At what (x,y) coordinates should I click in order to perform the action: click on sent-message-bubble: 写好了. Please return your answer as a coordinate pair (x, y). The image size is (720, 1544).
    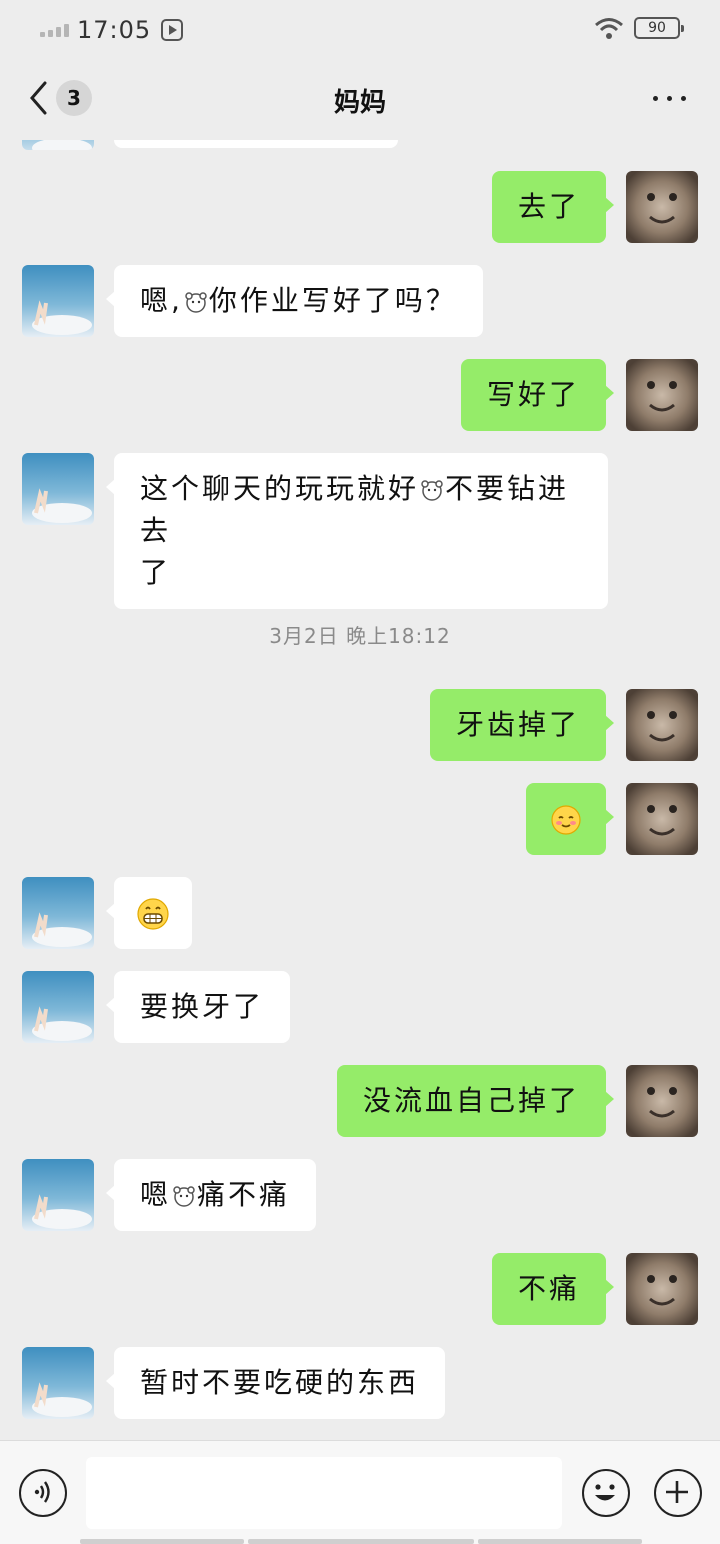
    Looking at the image, I should click on (537, 395).